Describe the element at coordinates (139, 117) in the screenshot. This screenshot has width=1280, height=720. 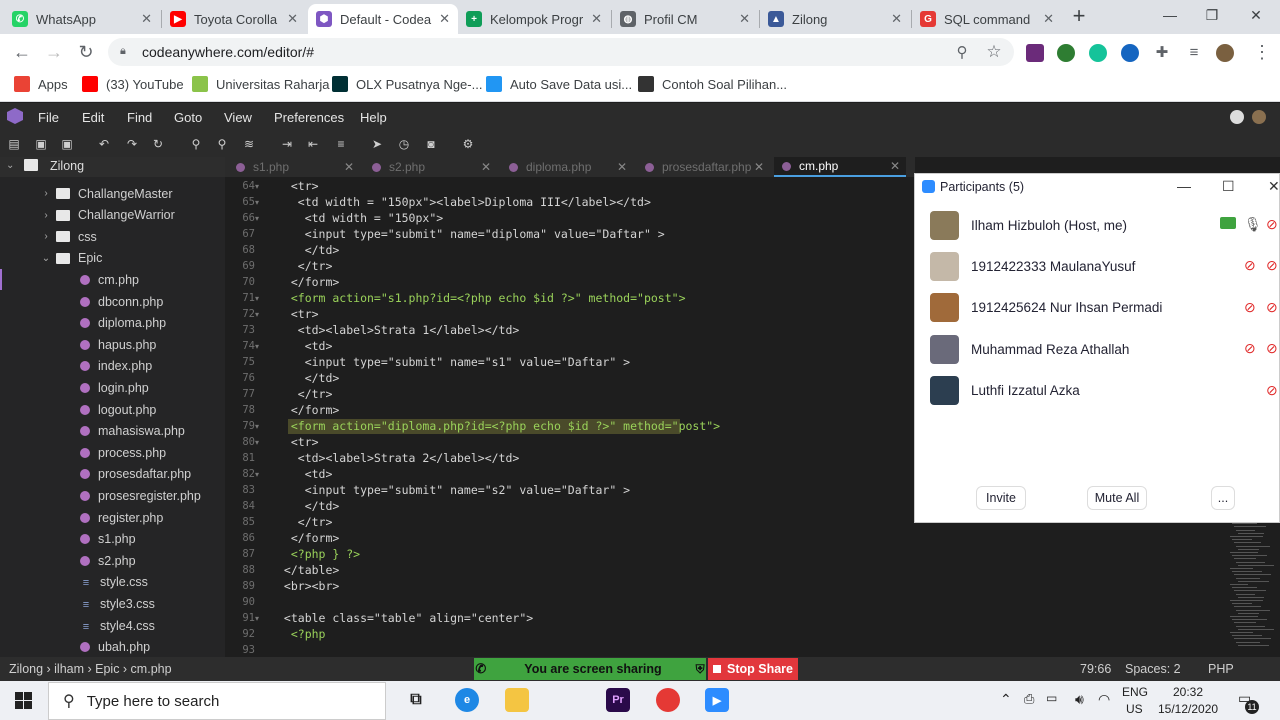
I see `menu-find: Find` at that location.